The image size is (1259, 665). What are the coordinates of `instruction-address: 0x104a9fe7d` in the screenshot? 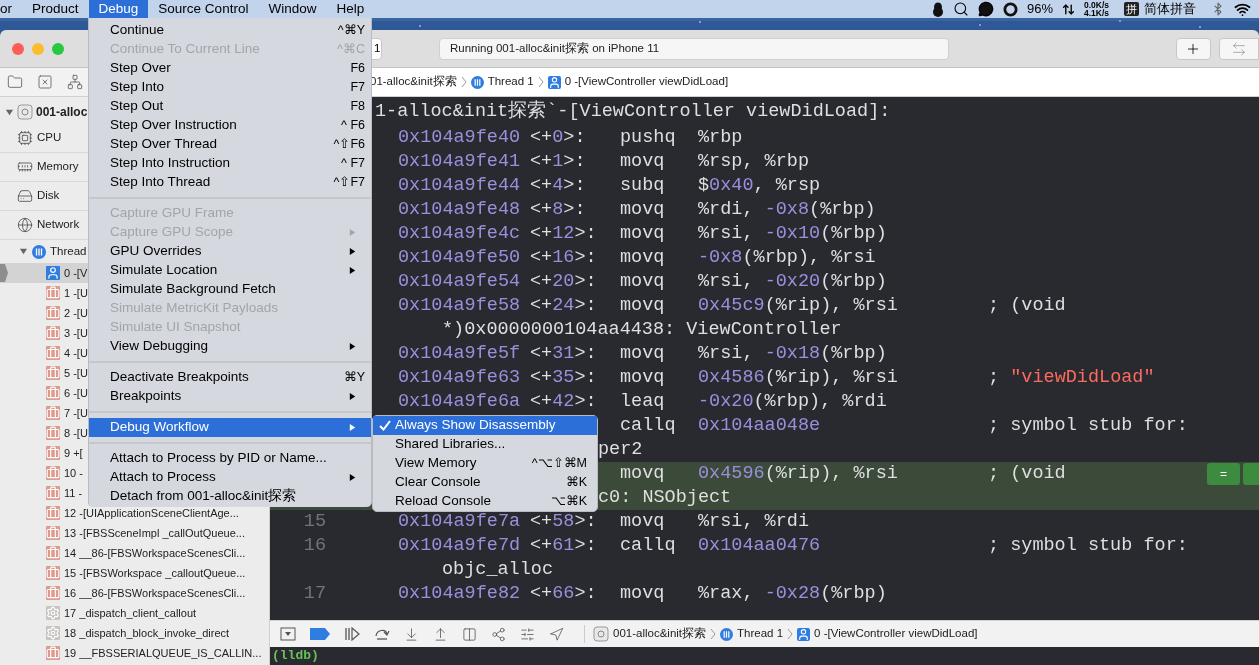 It's located at (459, 546).